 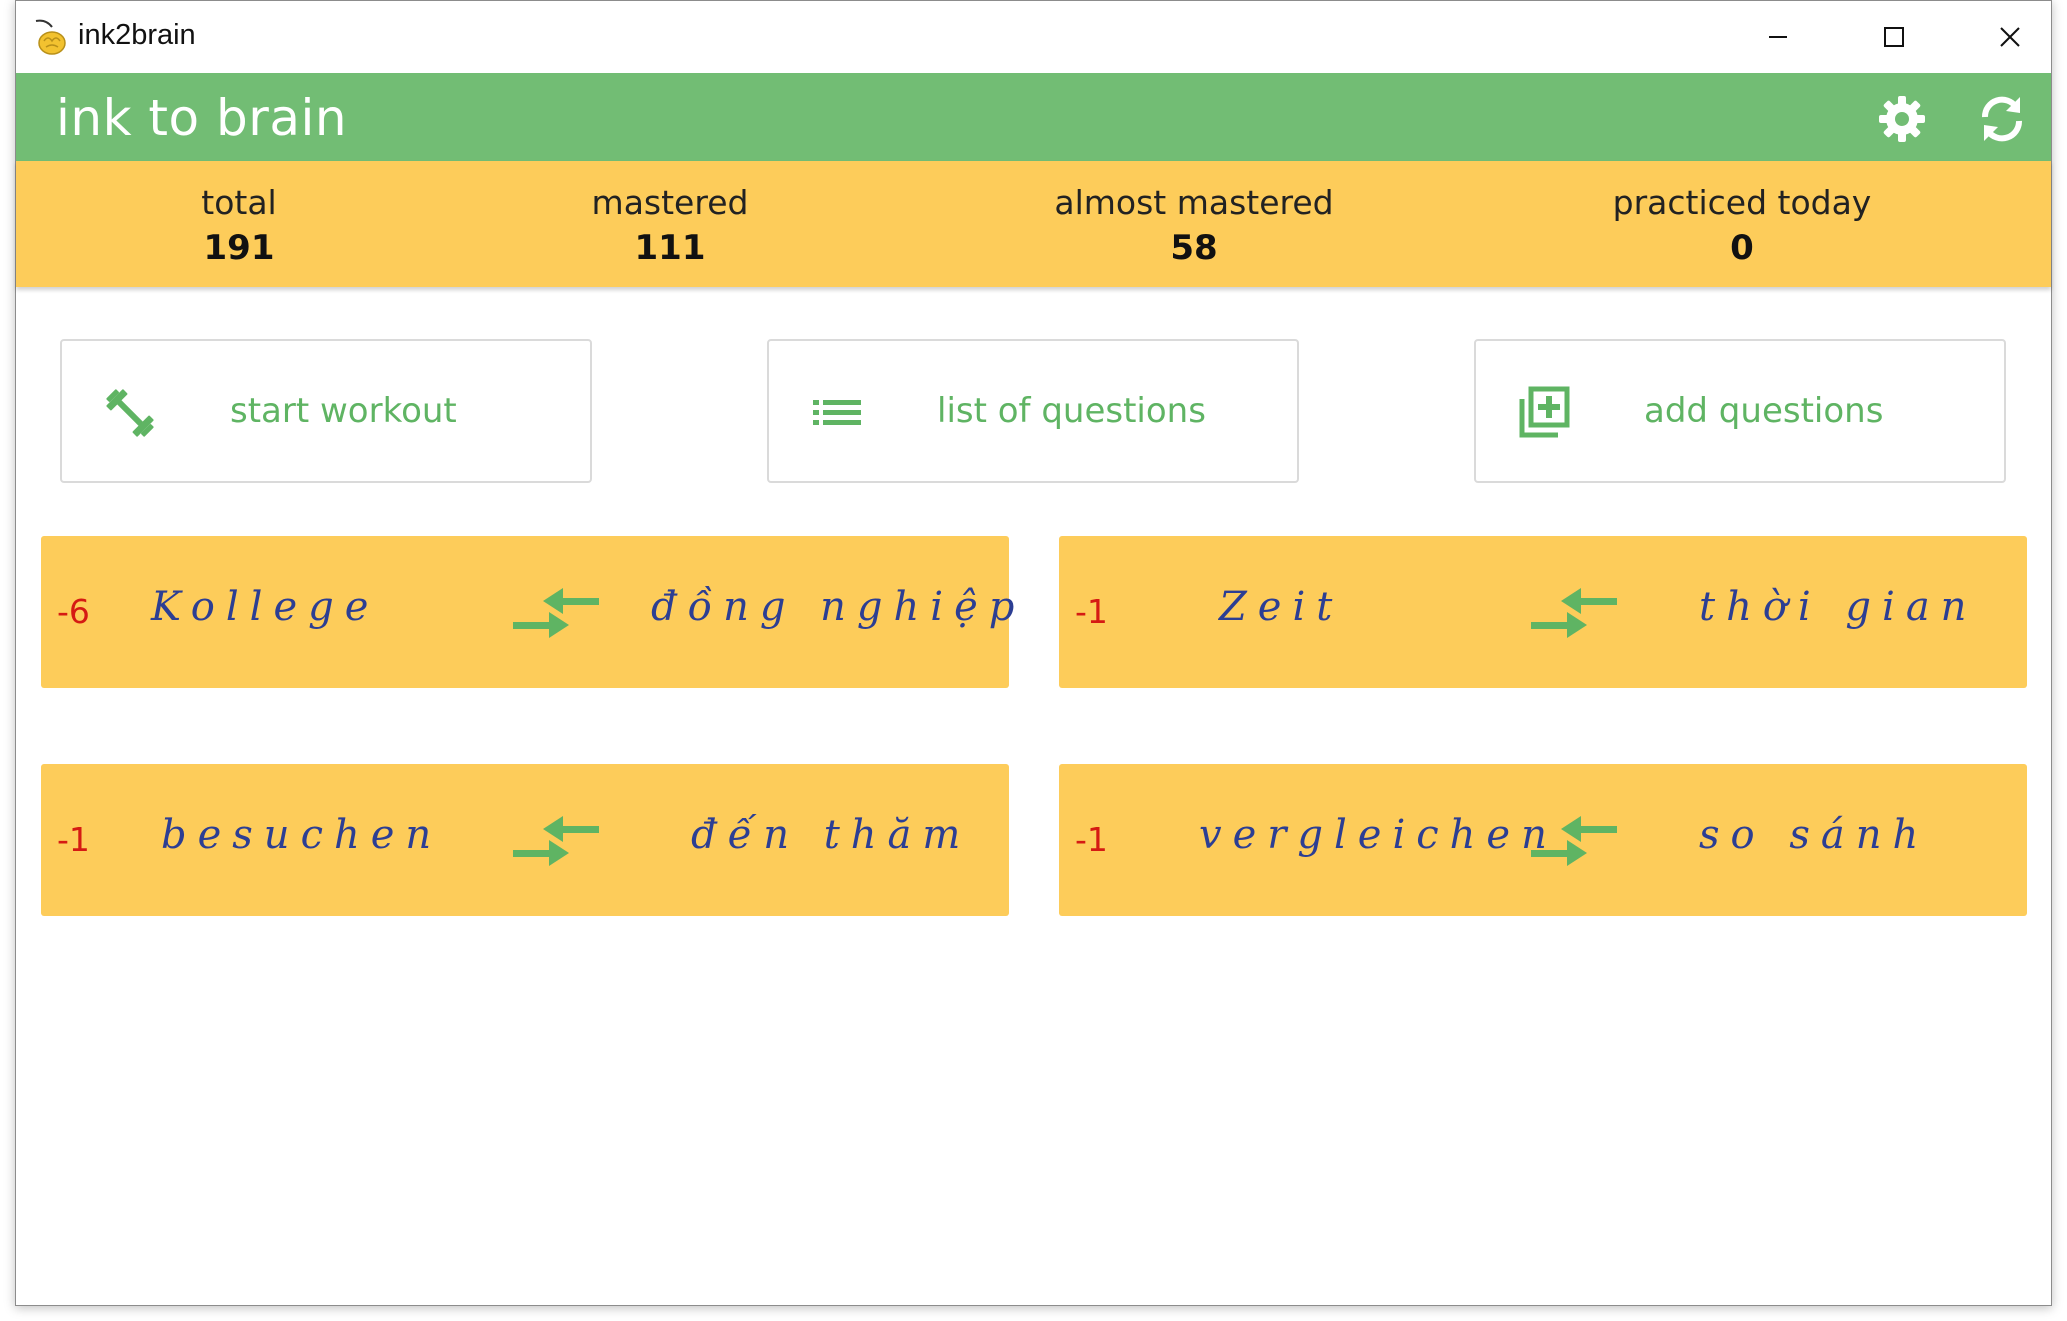 I want to click on list-of-questions-button: list of questions, so click(x=1033, y=411).